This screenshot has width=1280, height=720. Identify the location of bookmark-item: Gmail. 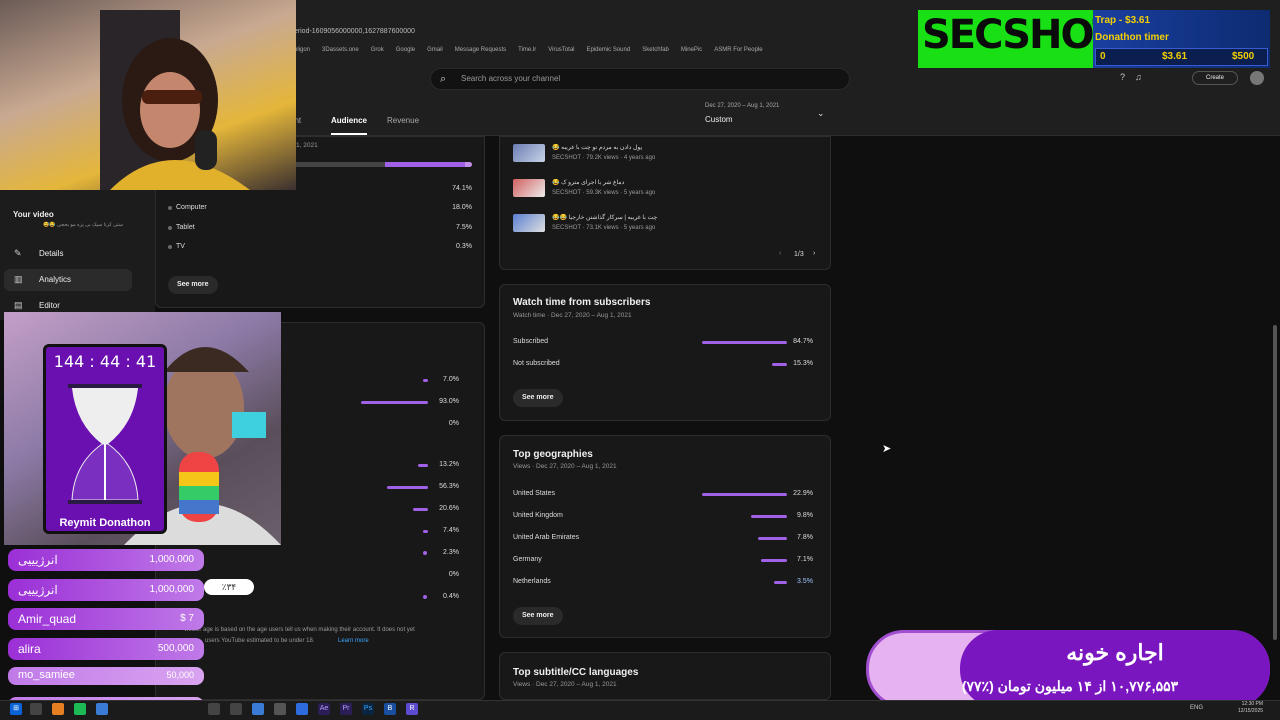
(435, 50).